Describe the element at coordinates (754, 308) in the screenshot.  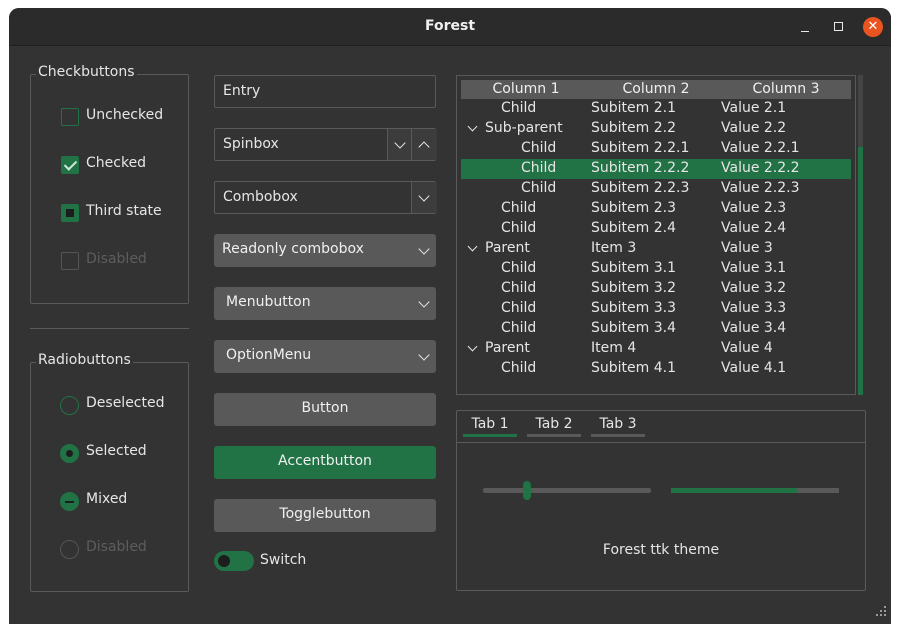
I see `cell-column-3: Value 3.3` at that location.